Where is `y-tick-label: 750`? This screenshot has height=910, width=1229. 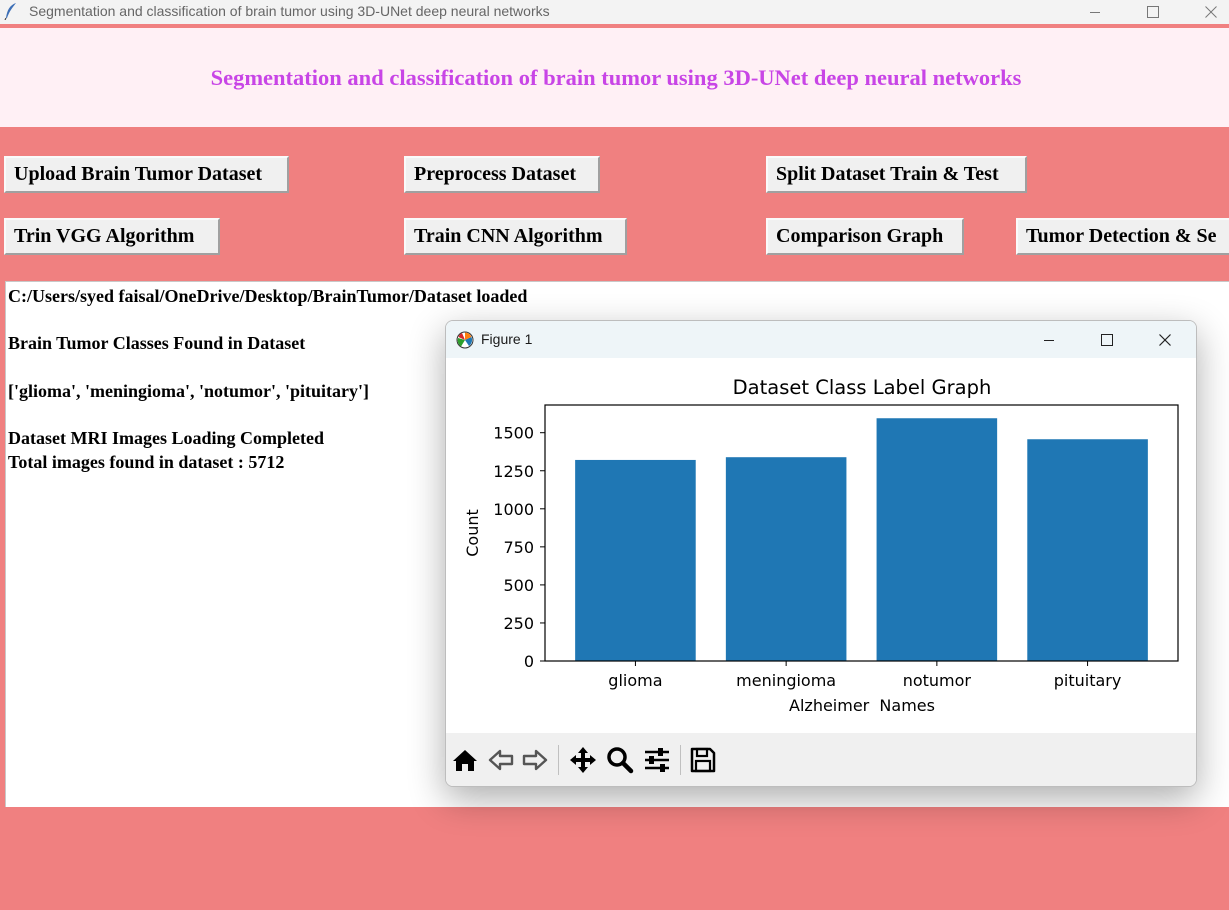
y-tick-label: 750 is located at coordinates (518, 547).